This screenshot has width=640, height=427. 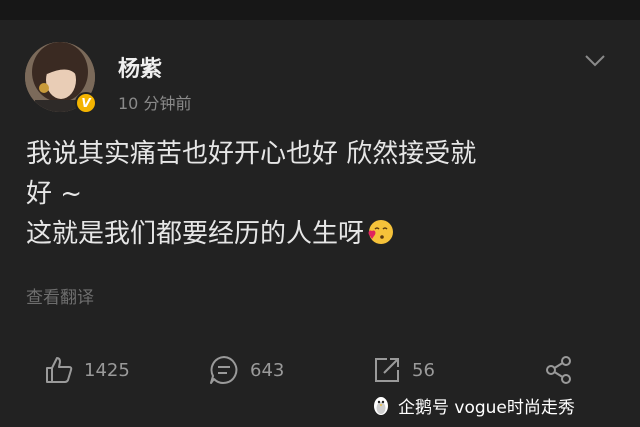 What do you see at coordinates (381, 232) in the screenshot?
I see `kiss-heart-emoji-icon` at bounding box center [381, 232].